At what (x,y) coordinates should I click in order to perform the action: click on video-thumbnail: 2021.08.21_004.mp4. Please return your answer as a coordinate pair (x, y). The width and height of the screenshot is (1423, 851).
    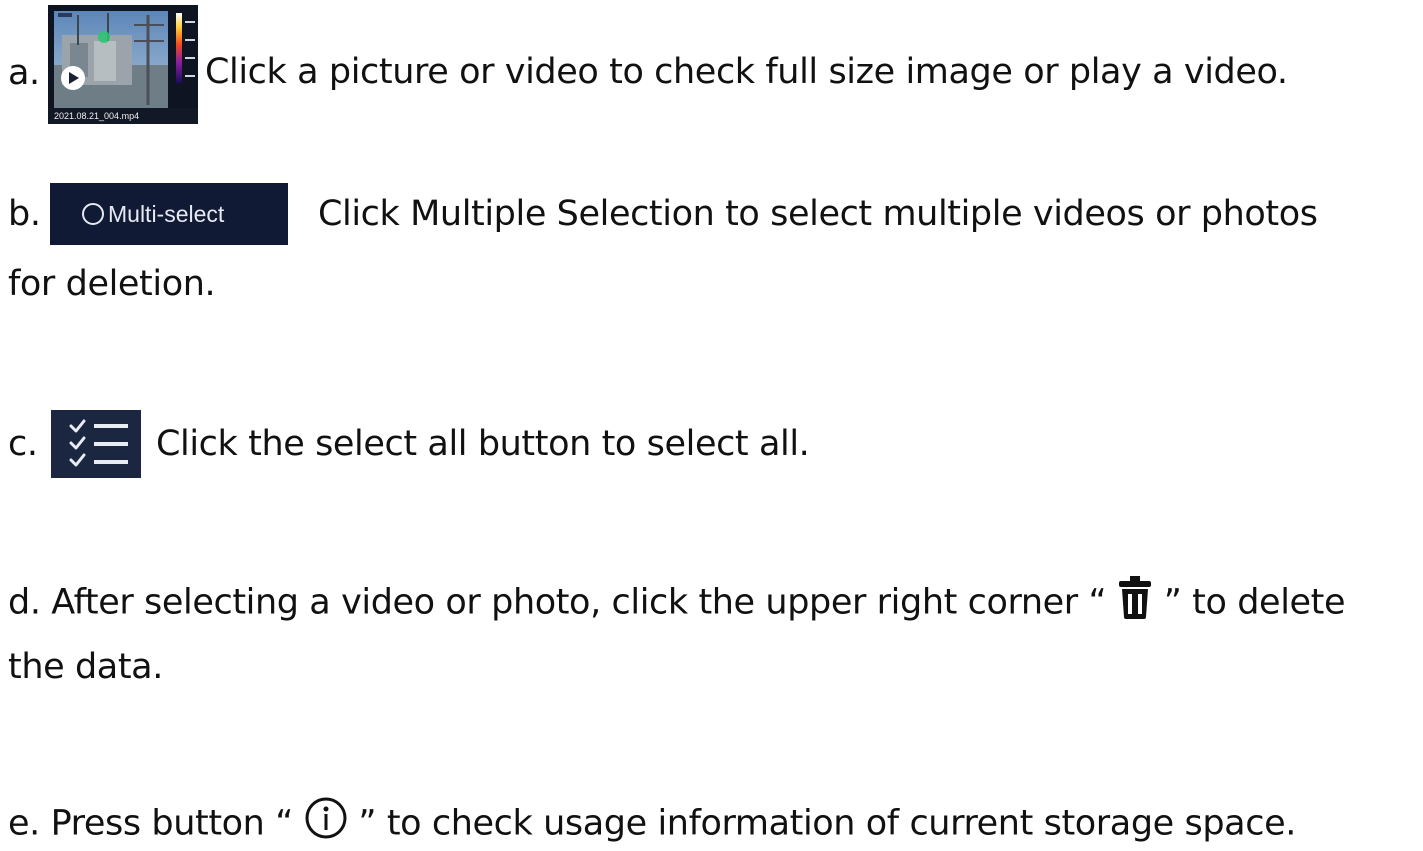
    Looking at the image, I should click on (123, 64).